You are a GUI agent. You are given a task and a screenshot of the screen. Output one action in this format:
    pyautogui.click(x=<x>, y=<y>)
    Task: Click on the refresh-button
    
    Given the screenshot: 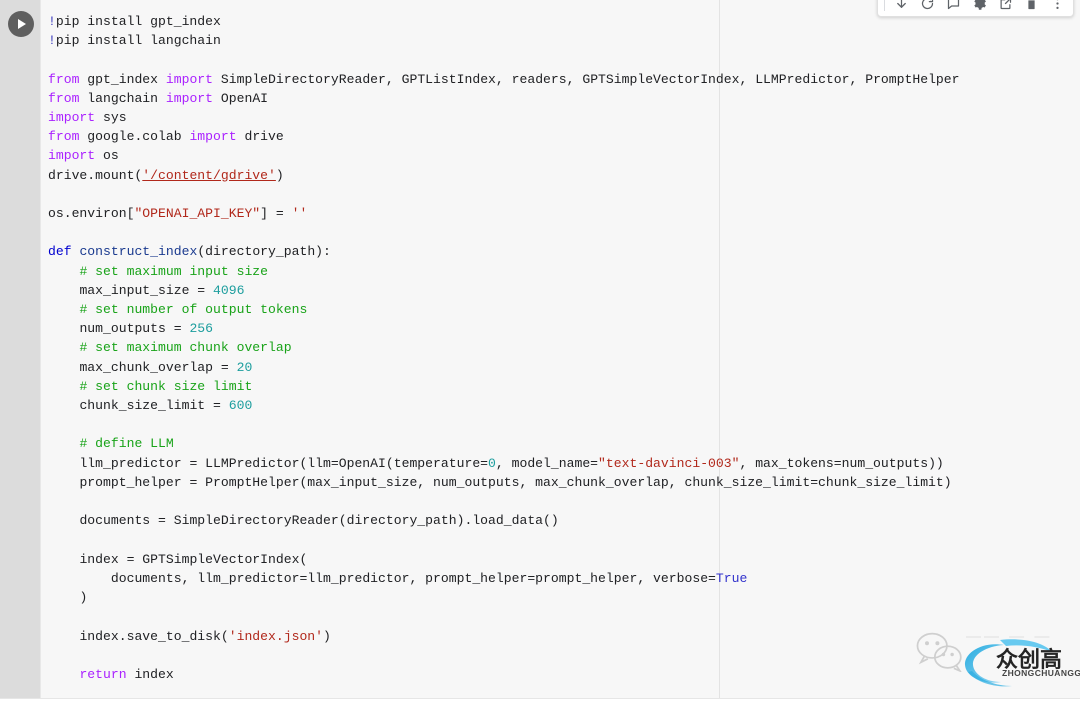 What is the action you would take?
    pyautogui.click(x=927, y=7)
    